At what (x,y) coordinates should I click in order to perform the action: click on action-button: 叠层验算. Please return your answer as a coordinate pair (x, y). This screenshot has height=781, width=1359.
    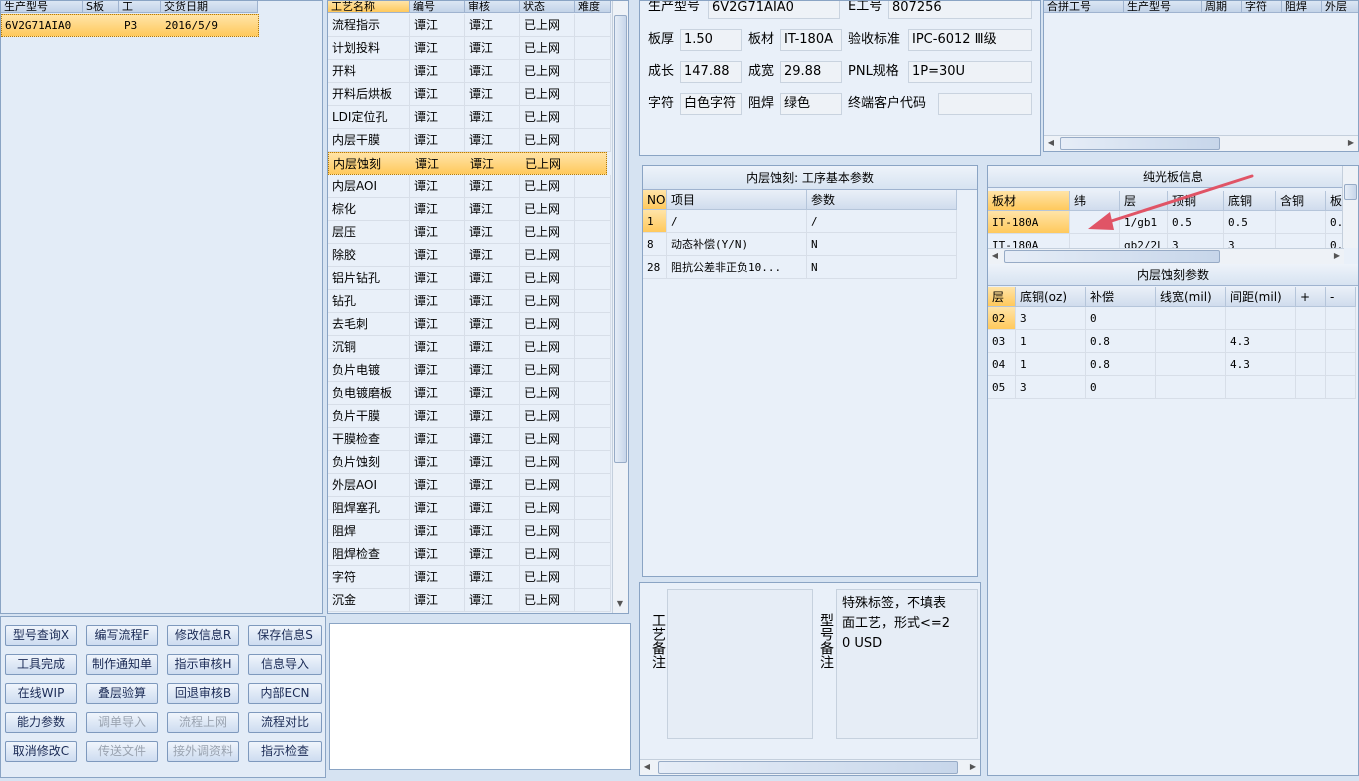
    Looking at the image, I should click on (122, 693).